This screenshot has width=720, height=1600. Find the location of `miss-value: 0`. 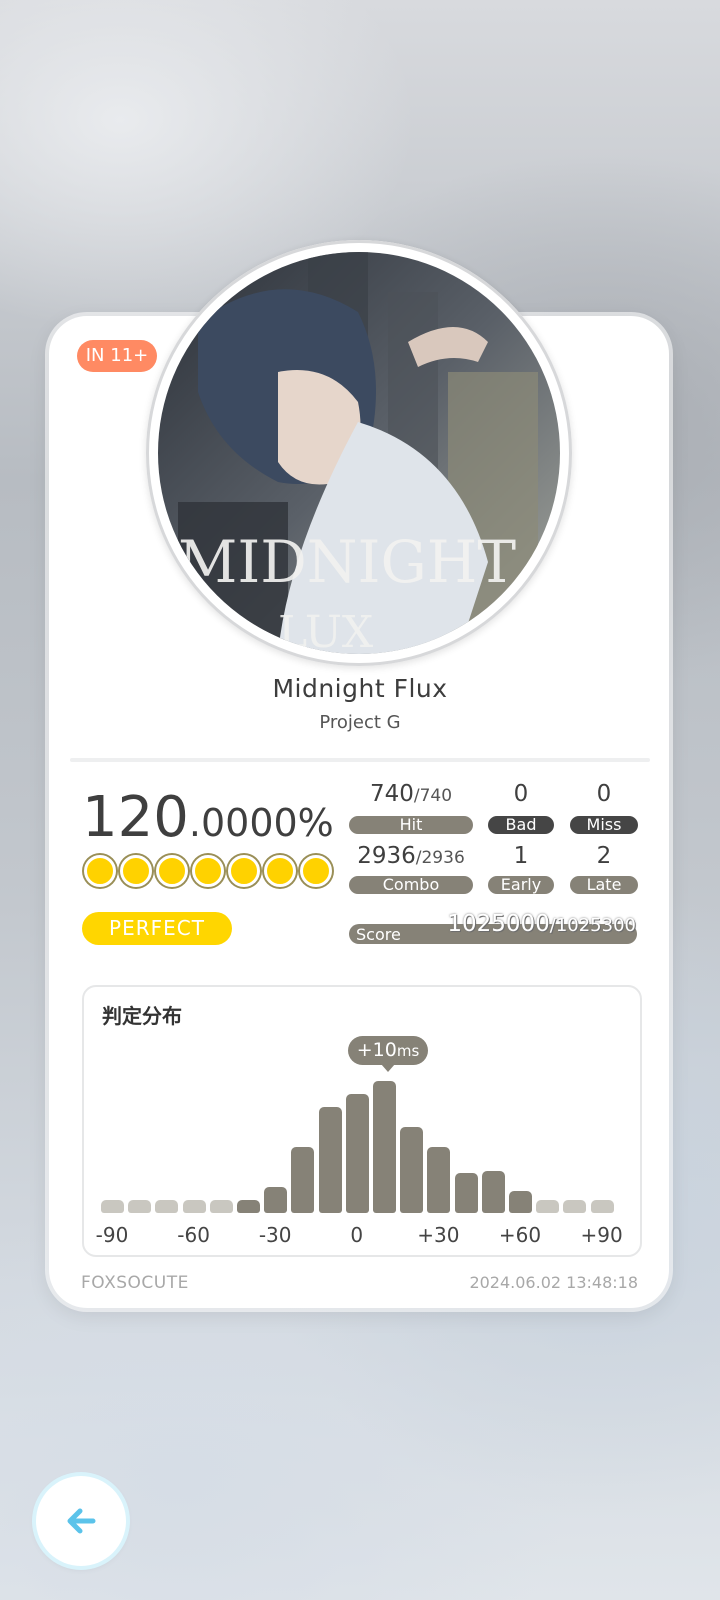

miss-value: 0 is located at coordinates (604, 794).